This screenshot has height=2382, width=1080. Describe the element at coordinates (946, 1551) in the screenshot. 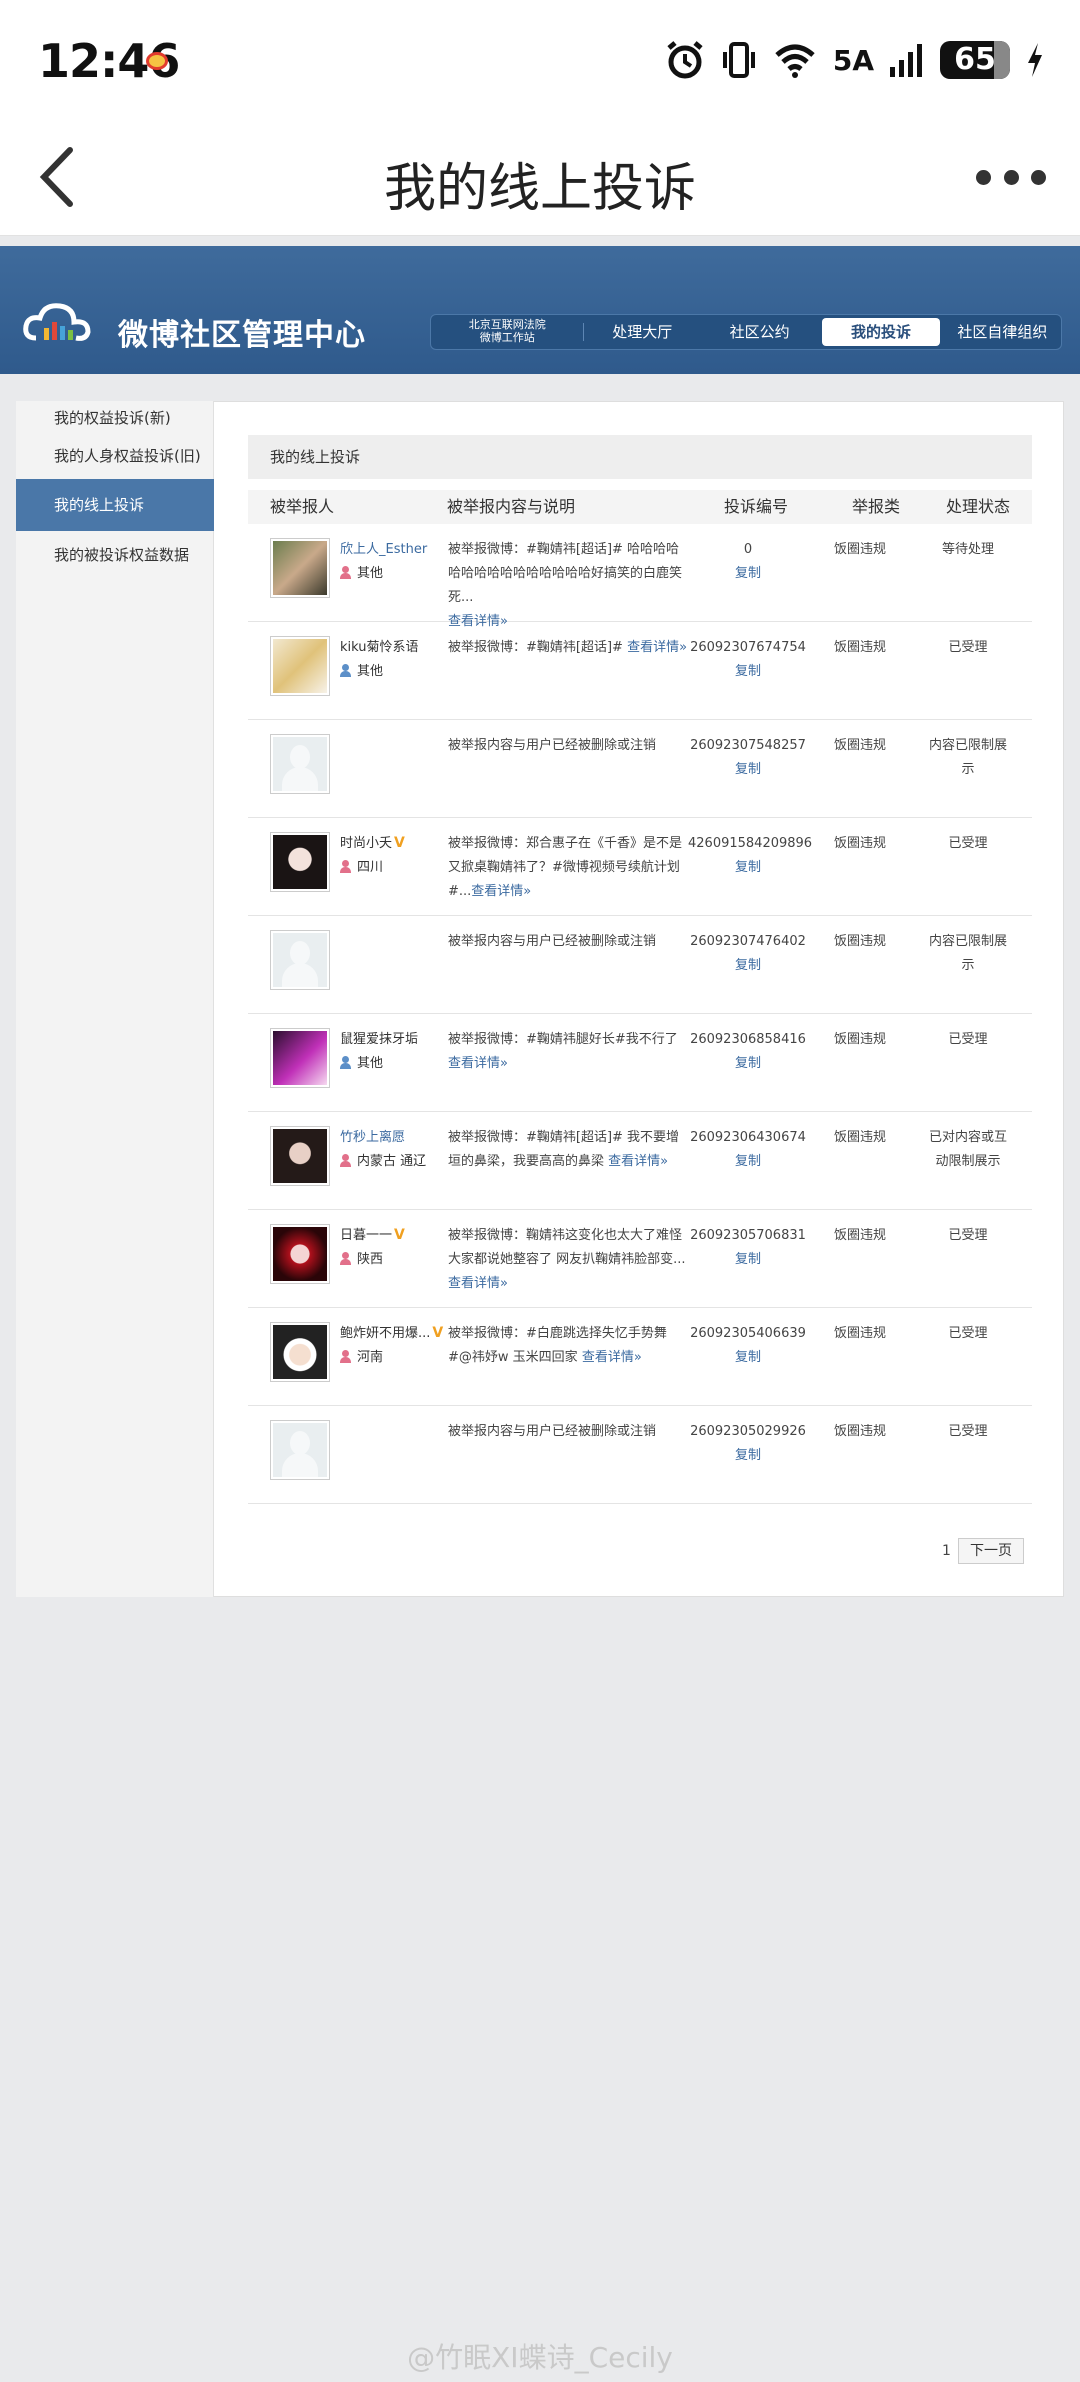

I see `page-number: 1` at that location.